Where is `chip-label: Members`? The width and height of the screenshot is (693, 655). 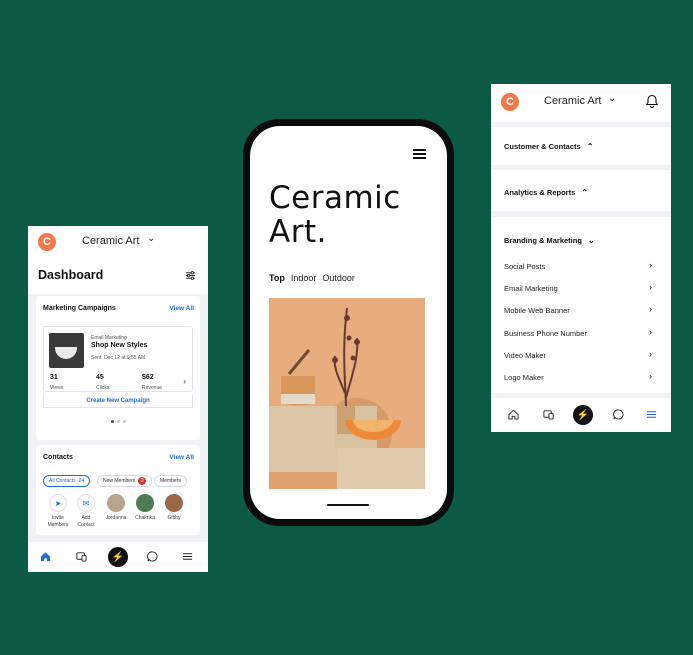 chip-label: Members is located at coordinates (170, 481).